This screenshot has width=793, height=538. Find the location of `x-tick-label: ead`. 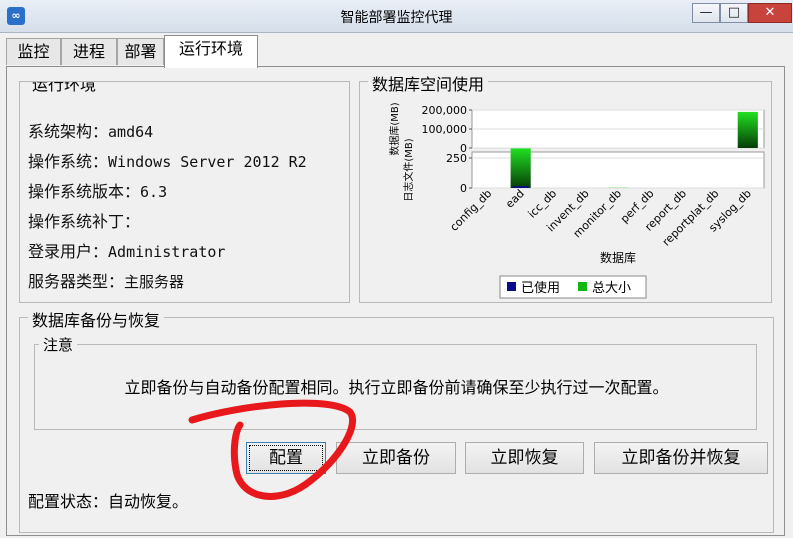

x-tick-label: ead is located at coordinates (515, 199).